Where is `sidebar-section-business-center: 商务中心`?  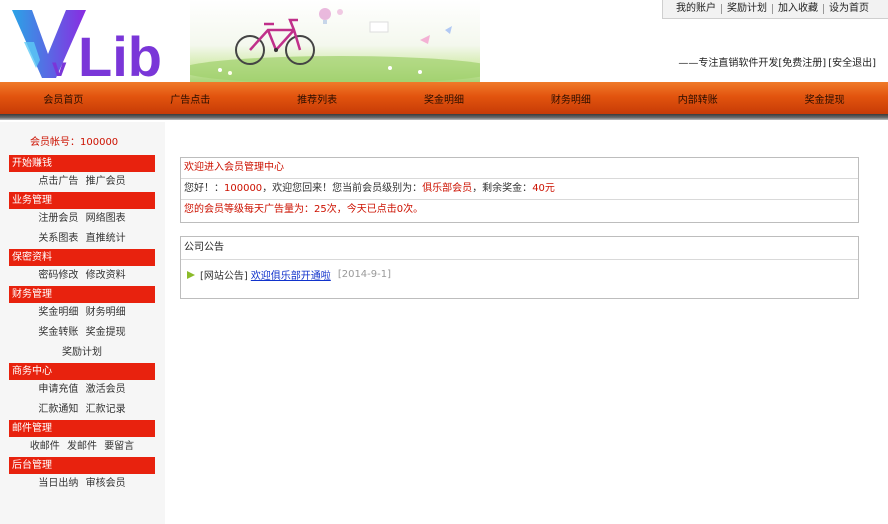 sidebar-section-business-center: 商务中心 is located at coordinates (82, 371).